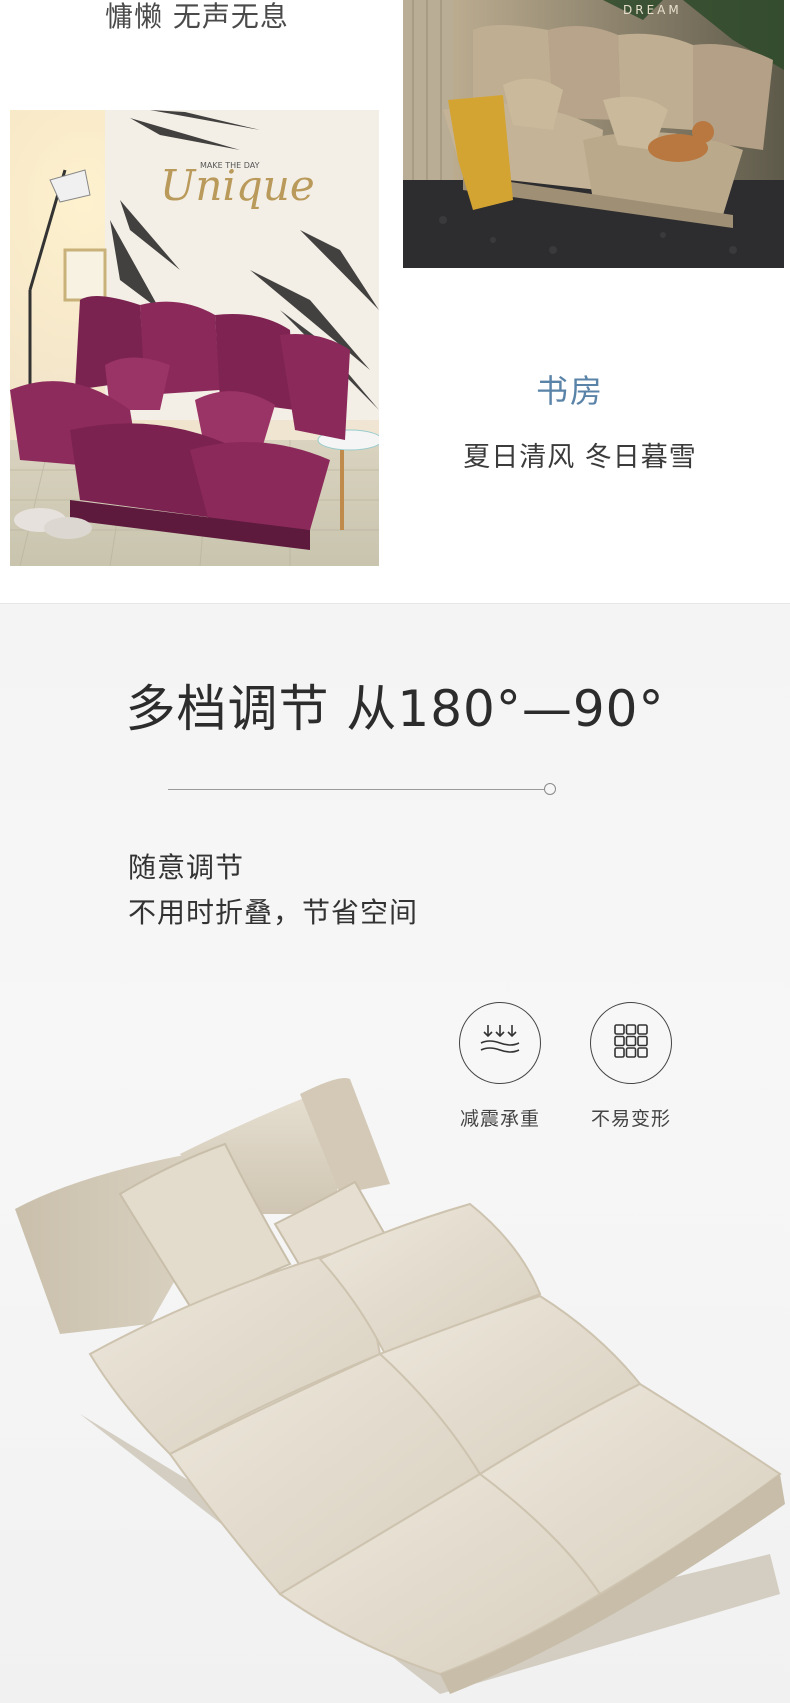 The height and width of the screenshot is (1703, 790). What do you see at coordinates (569, 391) in the screenshot?
I see `room-title: 书房` at bounding box center [569, 391].